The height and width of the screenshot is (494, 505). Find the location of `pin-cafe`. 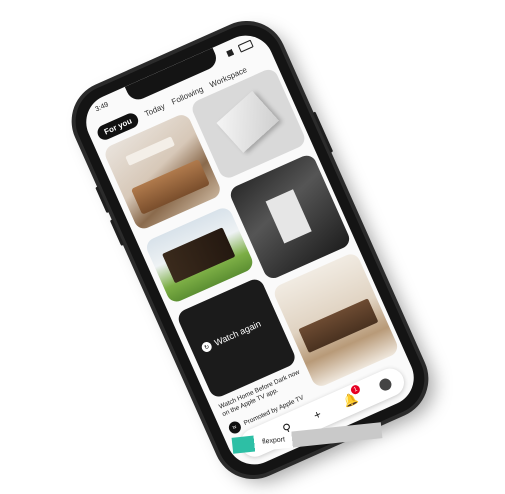

pin-cafe is located at coordinates (336, 320).